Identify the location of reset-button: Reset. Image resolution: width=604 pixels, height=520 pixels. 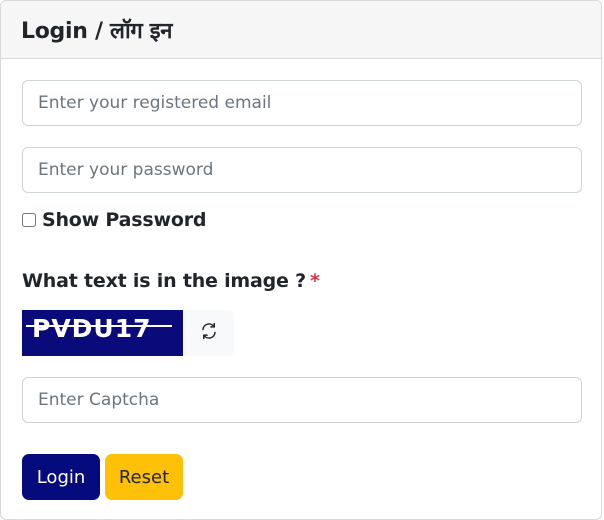
(144, 477).